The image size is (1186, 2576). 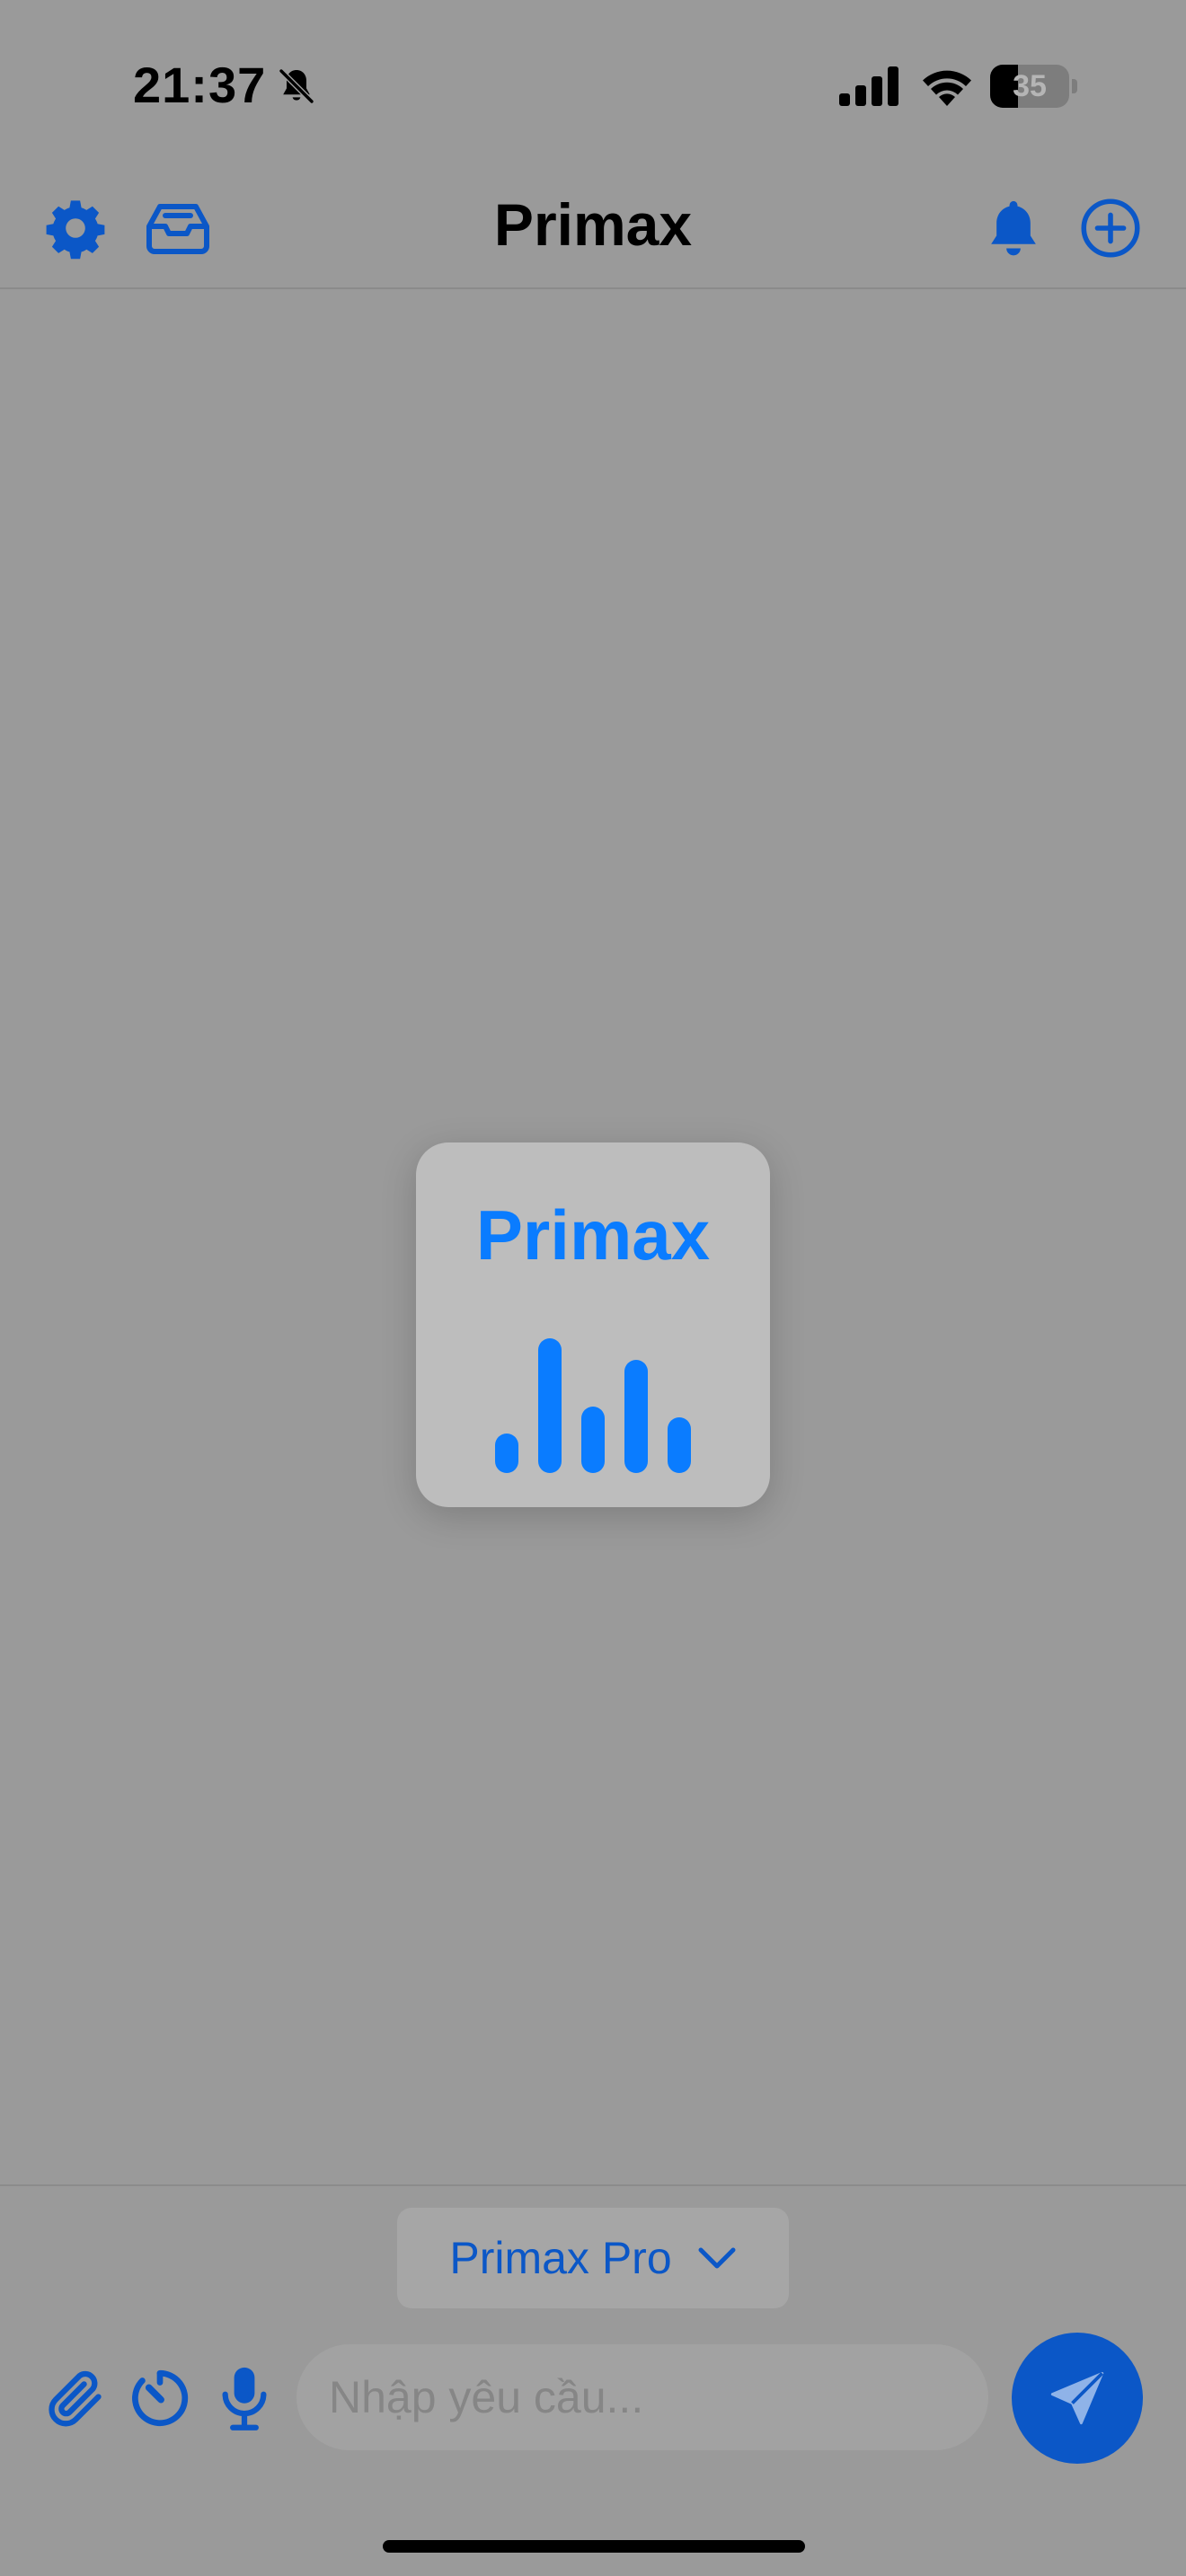 What do you see at coordinates (296, 86) in the screenshot?
I see `bell-slash-icon` at bounding box center [296, 86].